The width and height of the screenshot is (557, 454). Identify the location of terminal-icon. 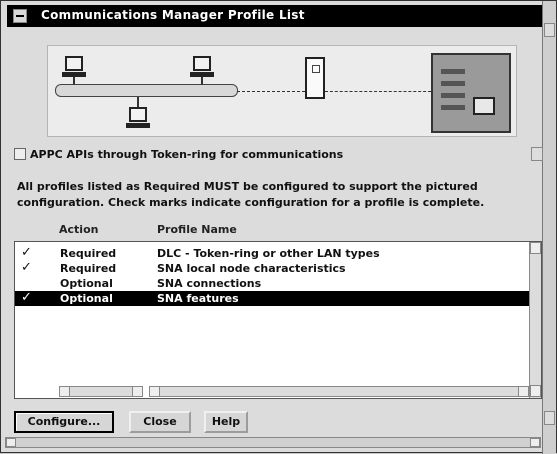
(484, 106).